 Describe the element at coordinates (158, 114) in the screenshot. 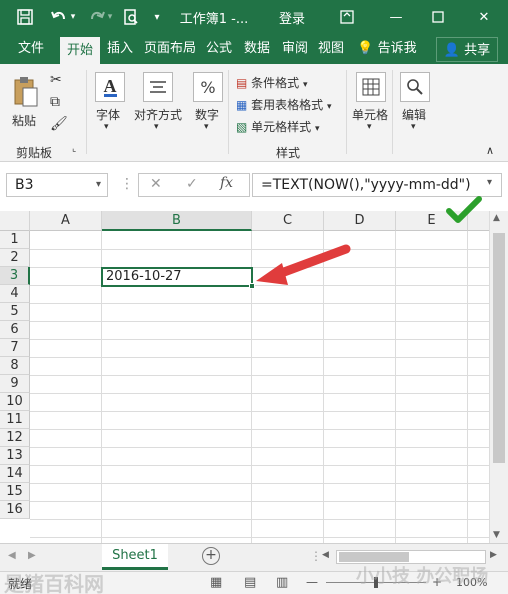

I see `alignment-button: 对齐方式` at that location.